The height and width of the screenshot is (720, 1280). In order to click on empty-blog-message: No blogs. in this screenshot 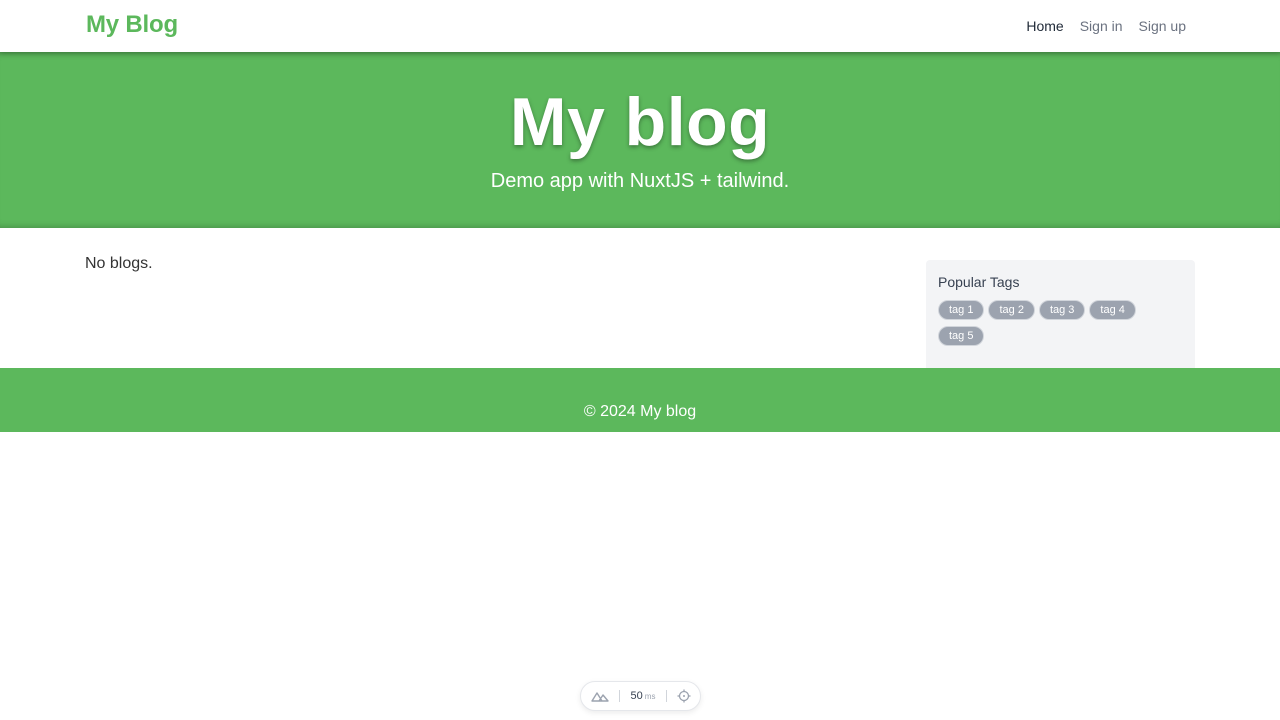, I will do `click(119, 263)`.